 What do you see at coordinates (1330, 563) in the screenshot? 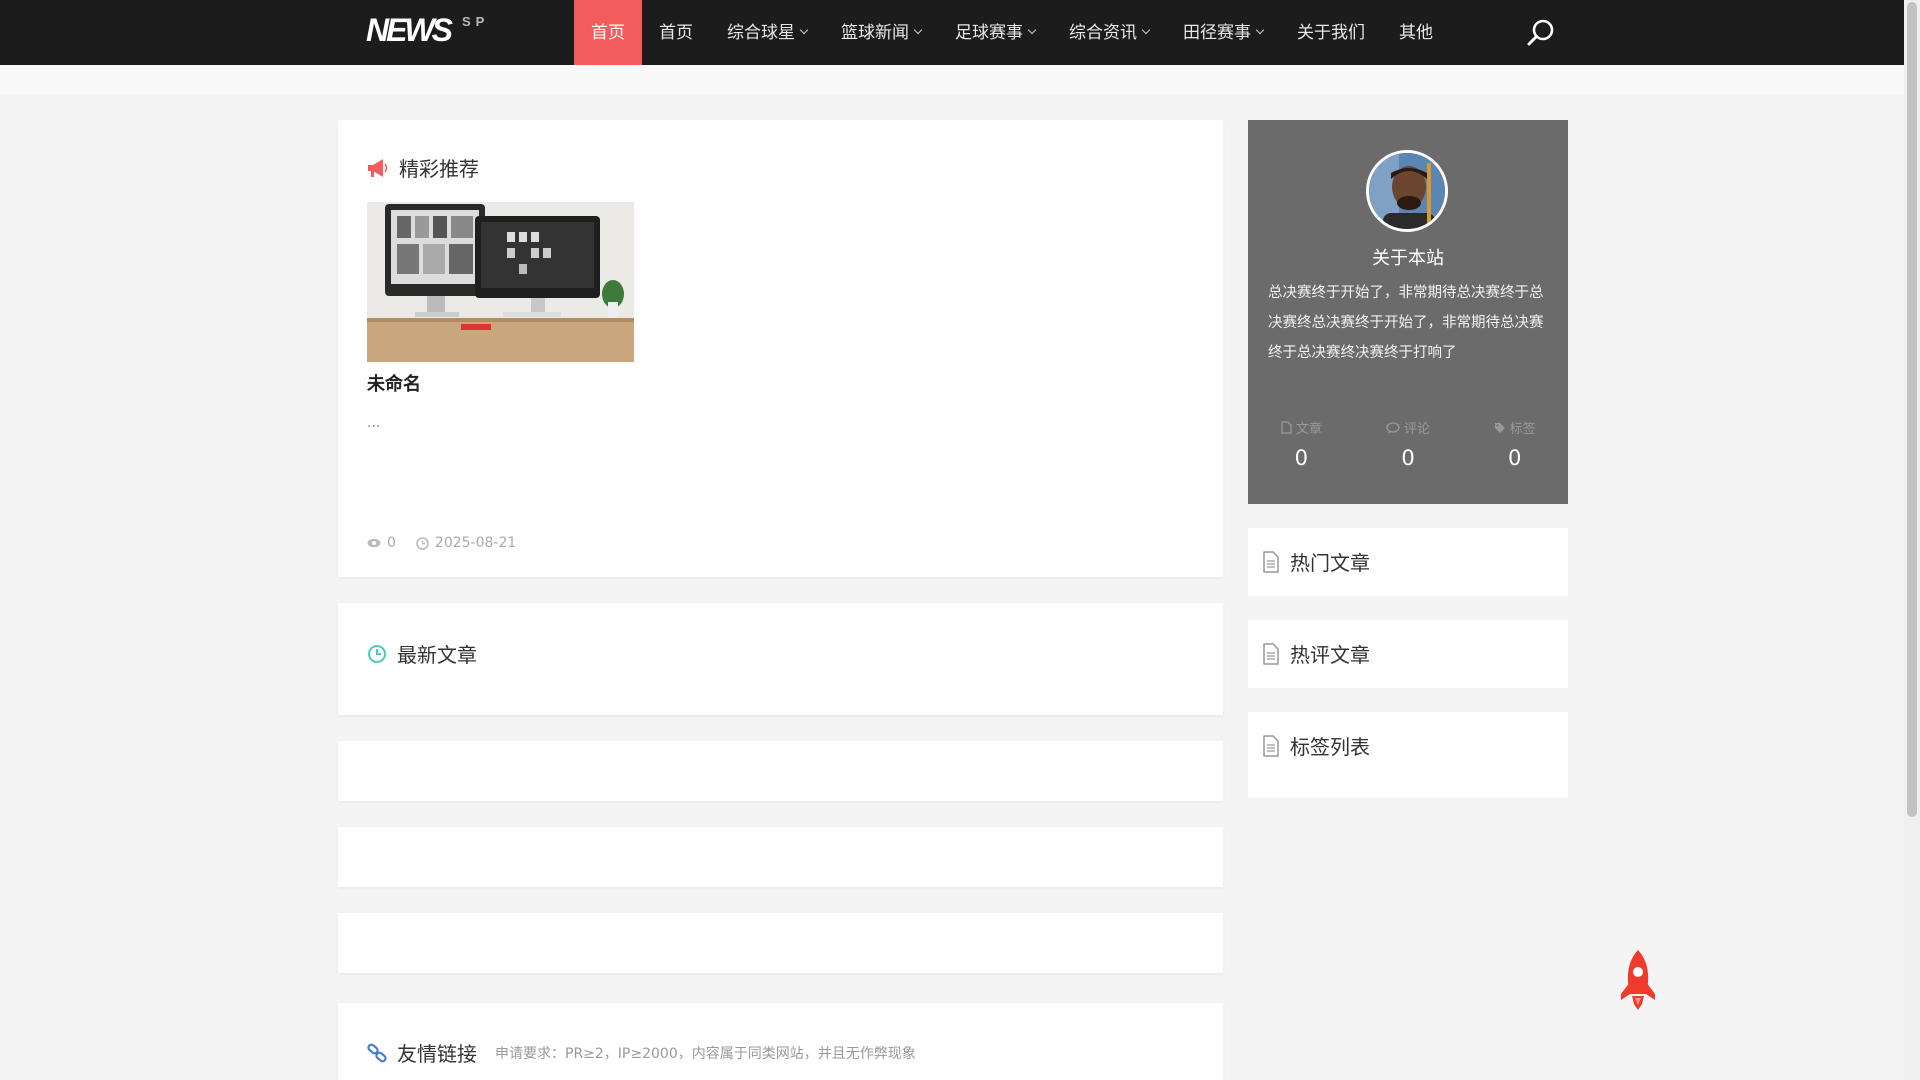
I see `hot-articles-title: 热门文章` at bounding box center [1330, 563].